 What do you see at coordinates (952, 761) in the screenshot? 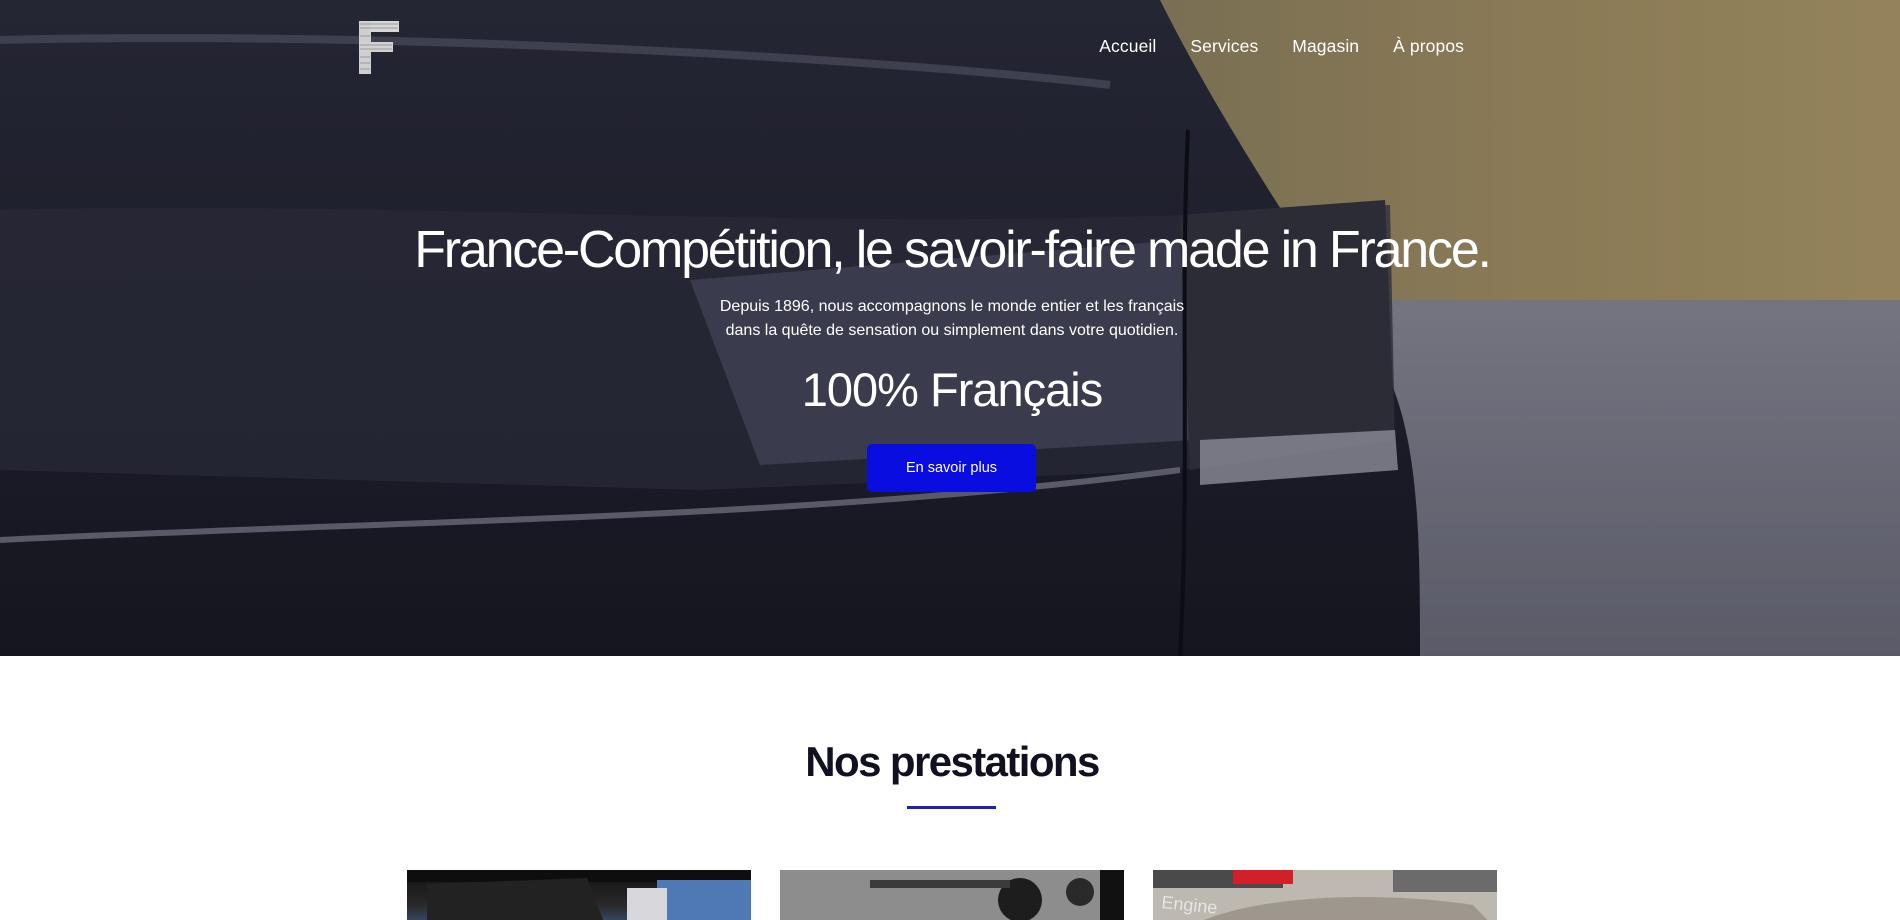
I see `section-title: Nos prestations` at bounding box center [952, 761].